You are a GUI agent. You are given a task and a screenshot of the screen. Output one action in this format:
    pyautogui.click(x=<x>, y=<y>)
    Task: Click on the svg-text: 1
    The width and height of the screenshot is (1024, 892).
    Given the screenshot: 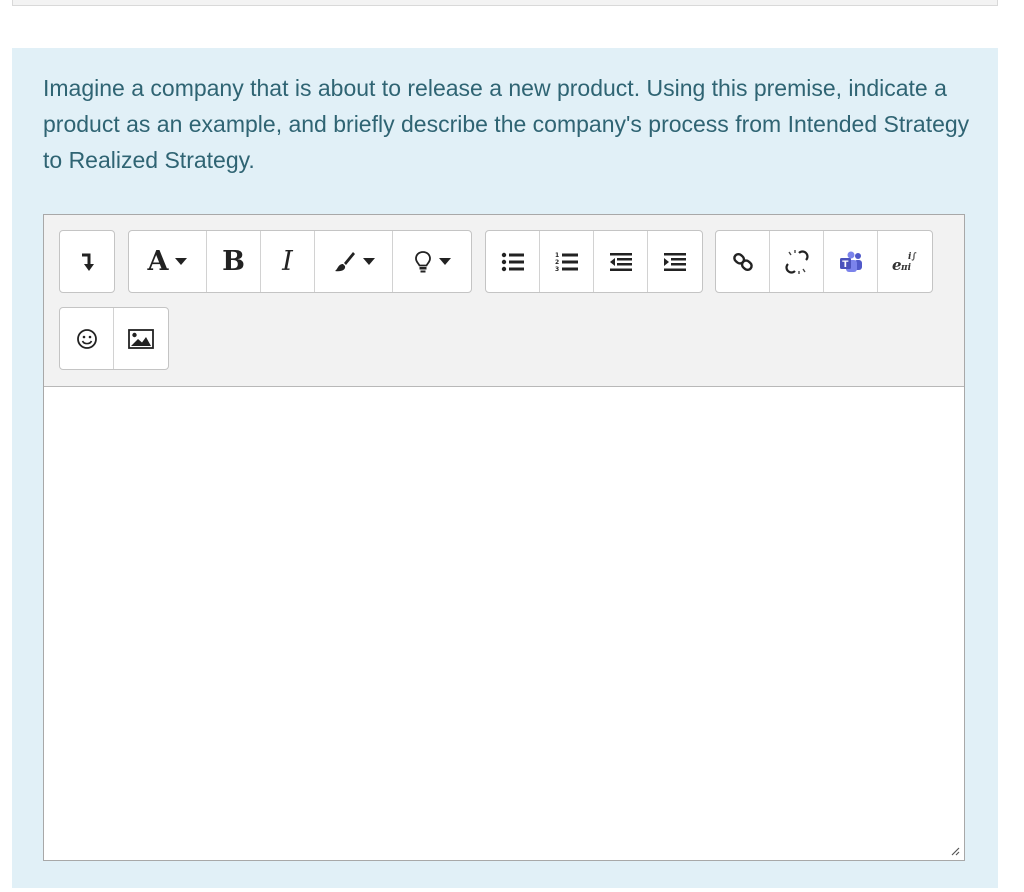 What is the action you would take?
    pyautogui.click(x=557, y=255)
    